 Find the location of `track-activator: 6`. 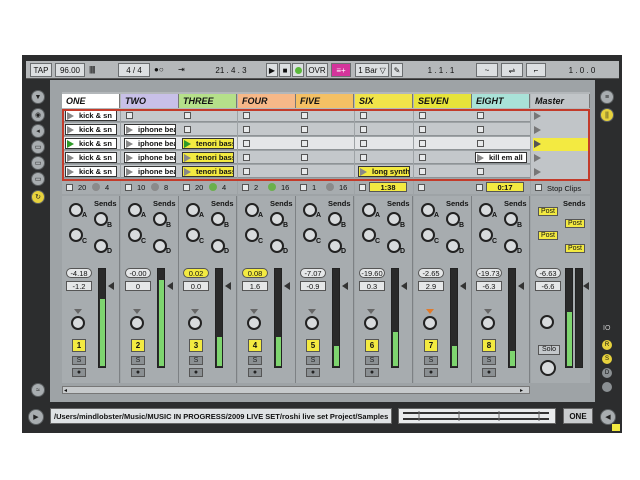

track-activator: 6 is located at coordinates (372, 345).